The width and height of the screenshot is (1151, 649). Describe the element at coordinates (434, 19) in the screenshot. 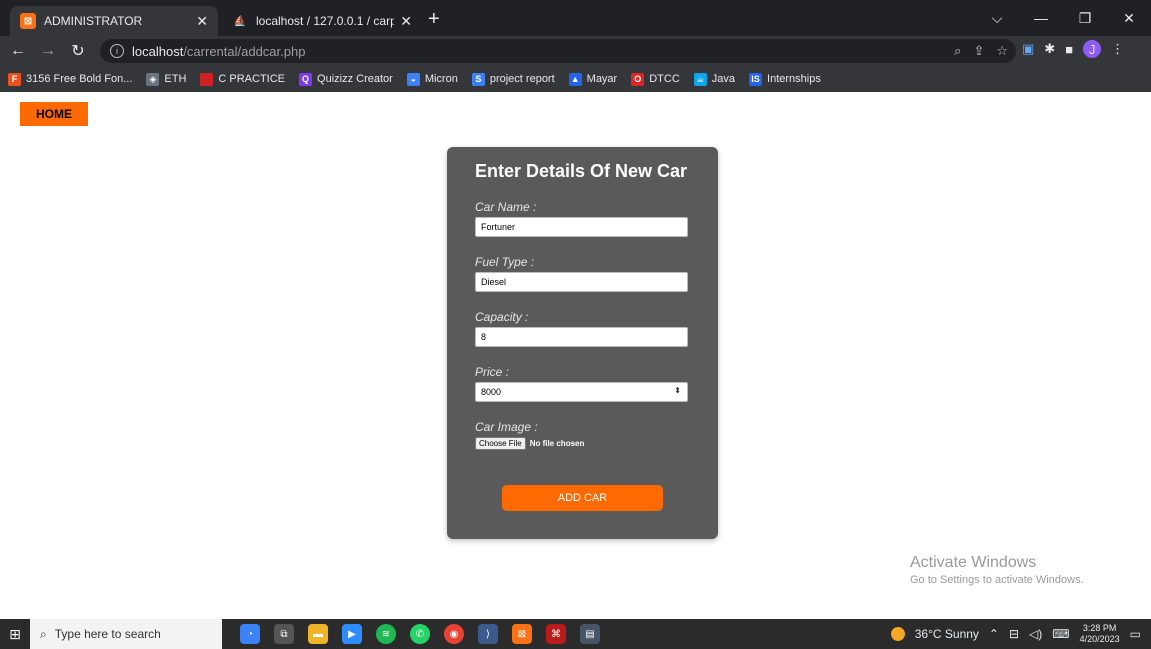

I see `new-tab-icon: +` at that location.